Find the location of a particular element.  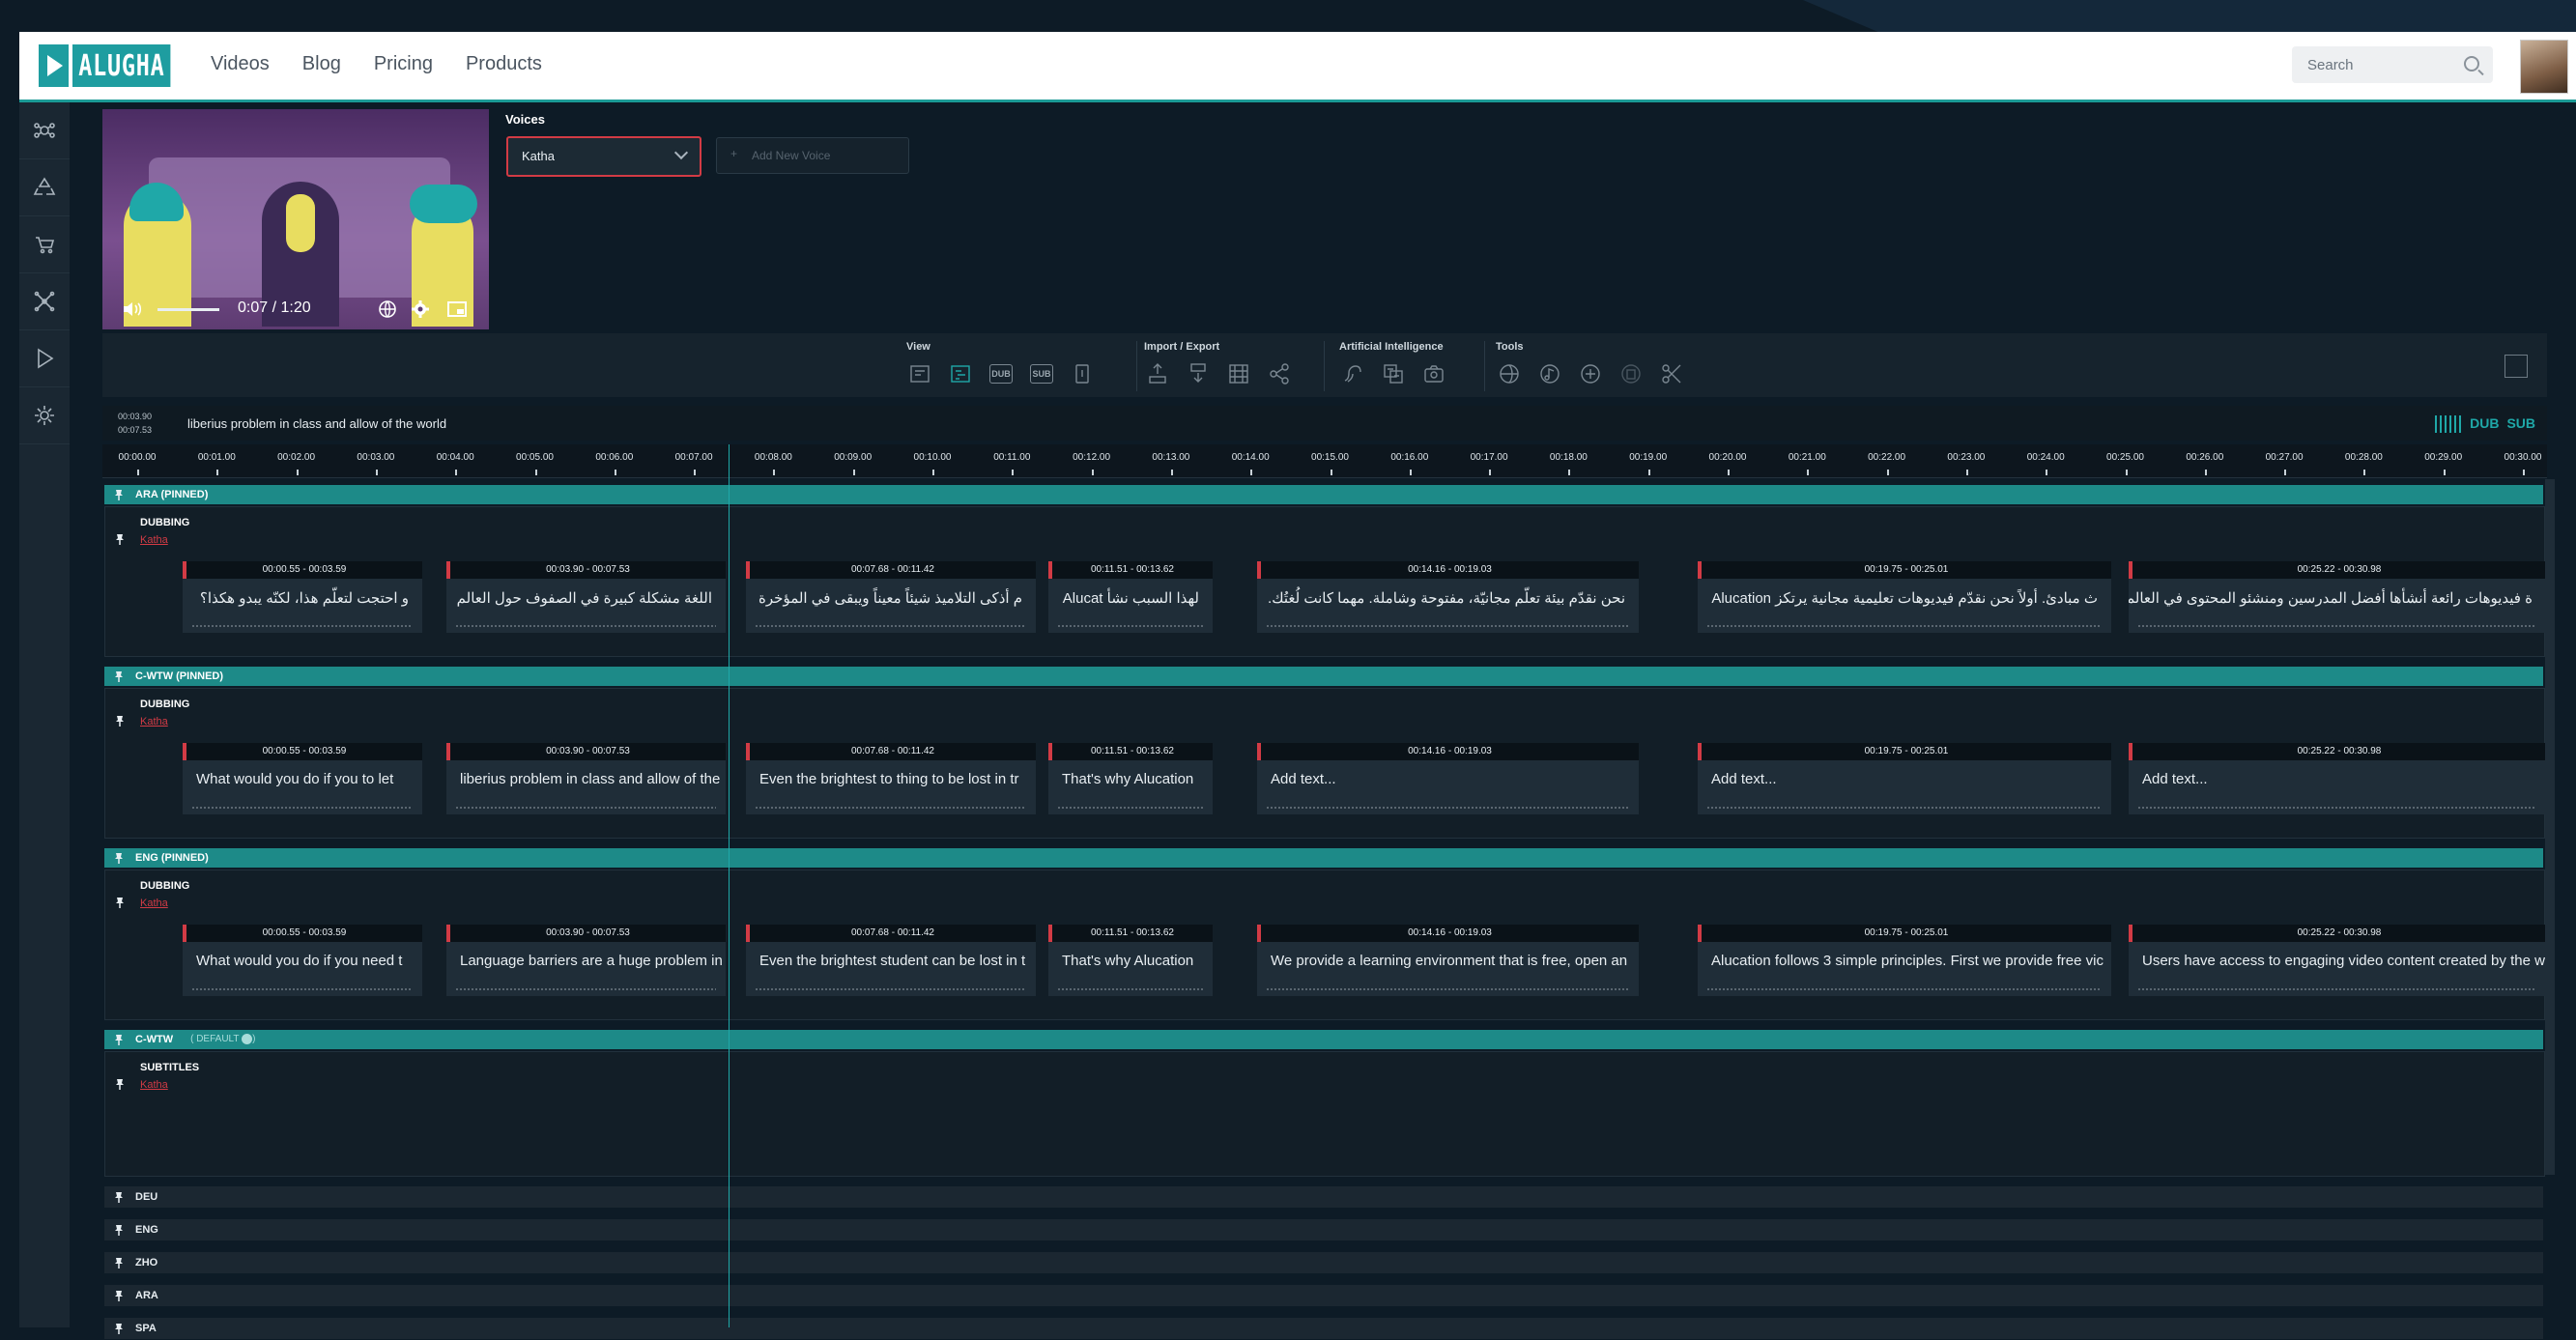

layout-icon is located at coordinates (920, 373).